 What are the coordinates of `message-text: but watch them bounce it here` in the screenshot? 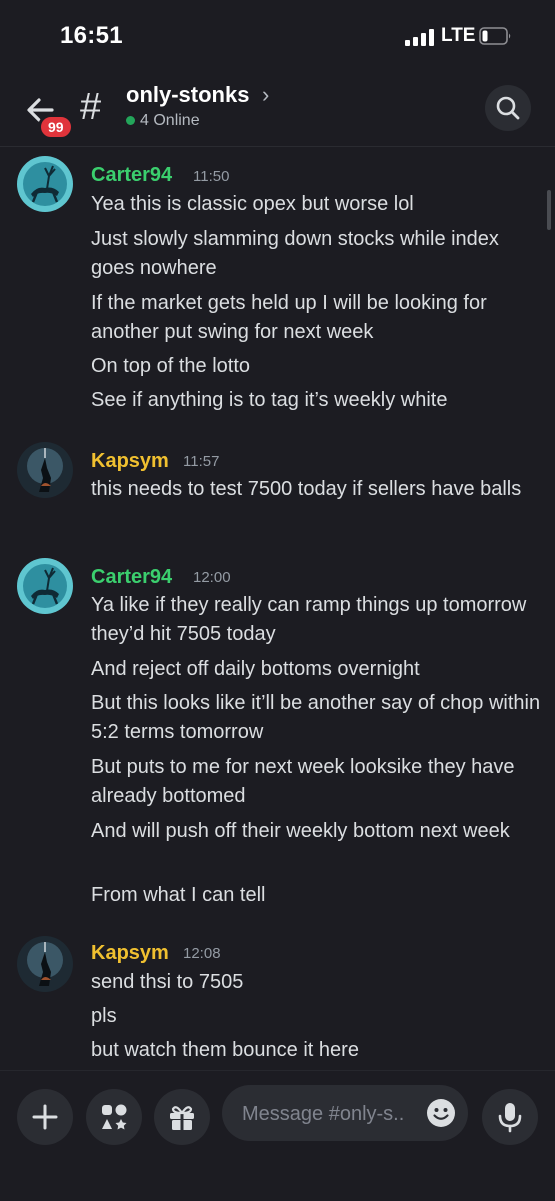 It's located at (225, 1050).